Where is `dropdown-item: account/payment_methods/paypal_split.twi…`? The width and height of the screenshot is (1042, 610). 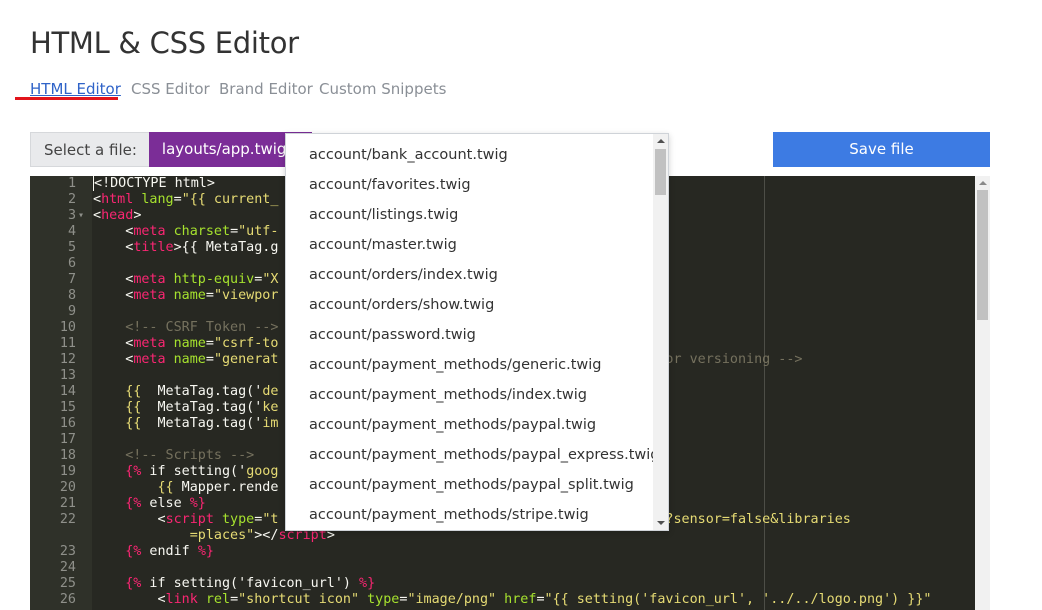 dropdown-item: account/payment_methods/paypal_split.twi… is located at coordinates (471, 485).